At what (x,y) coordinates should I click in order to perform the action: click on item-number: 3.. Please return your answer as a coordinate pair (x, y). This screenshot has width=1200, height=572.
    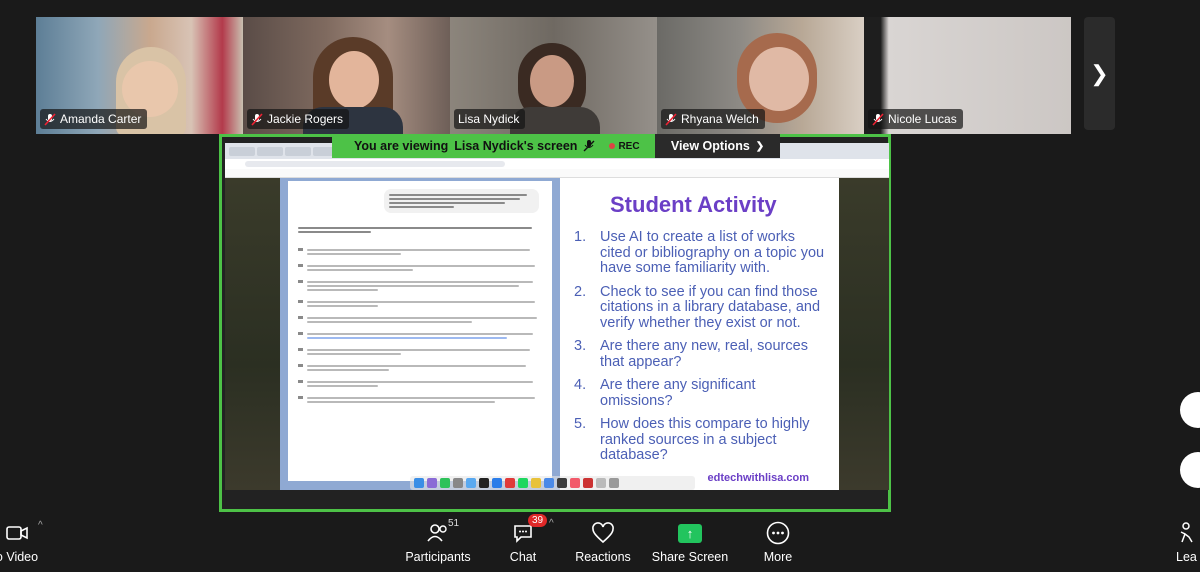
    Looking at the image, I should click on (580, 346).